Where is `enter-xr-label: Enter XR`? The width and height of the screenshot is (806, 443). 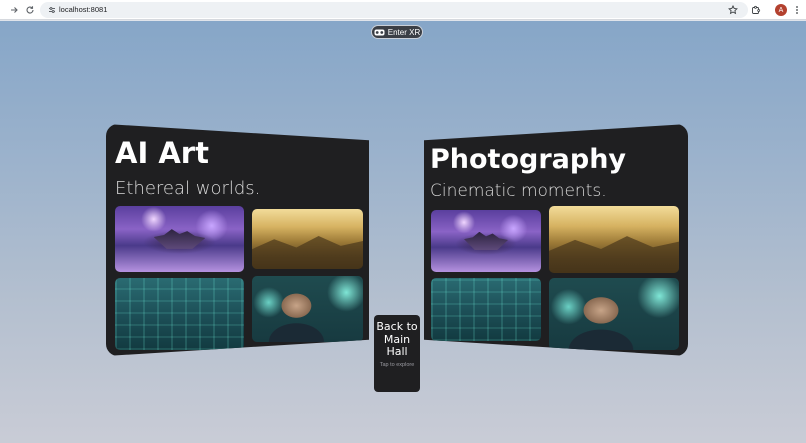
enter-xr-label: Enter XR is located at coordinates (404, 32).